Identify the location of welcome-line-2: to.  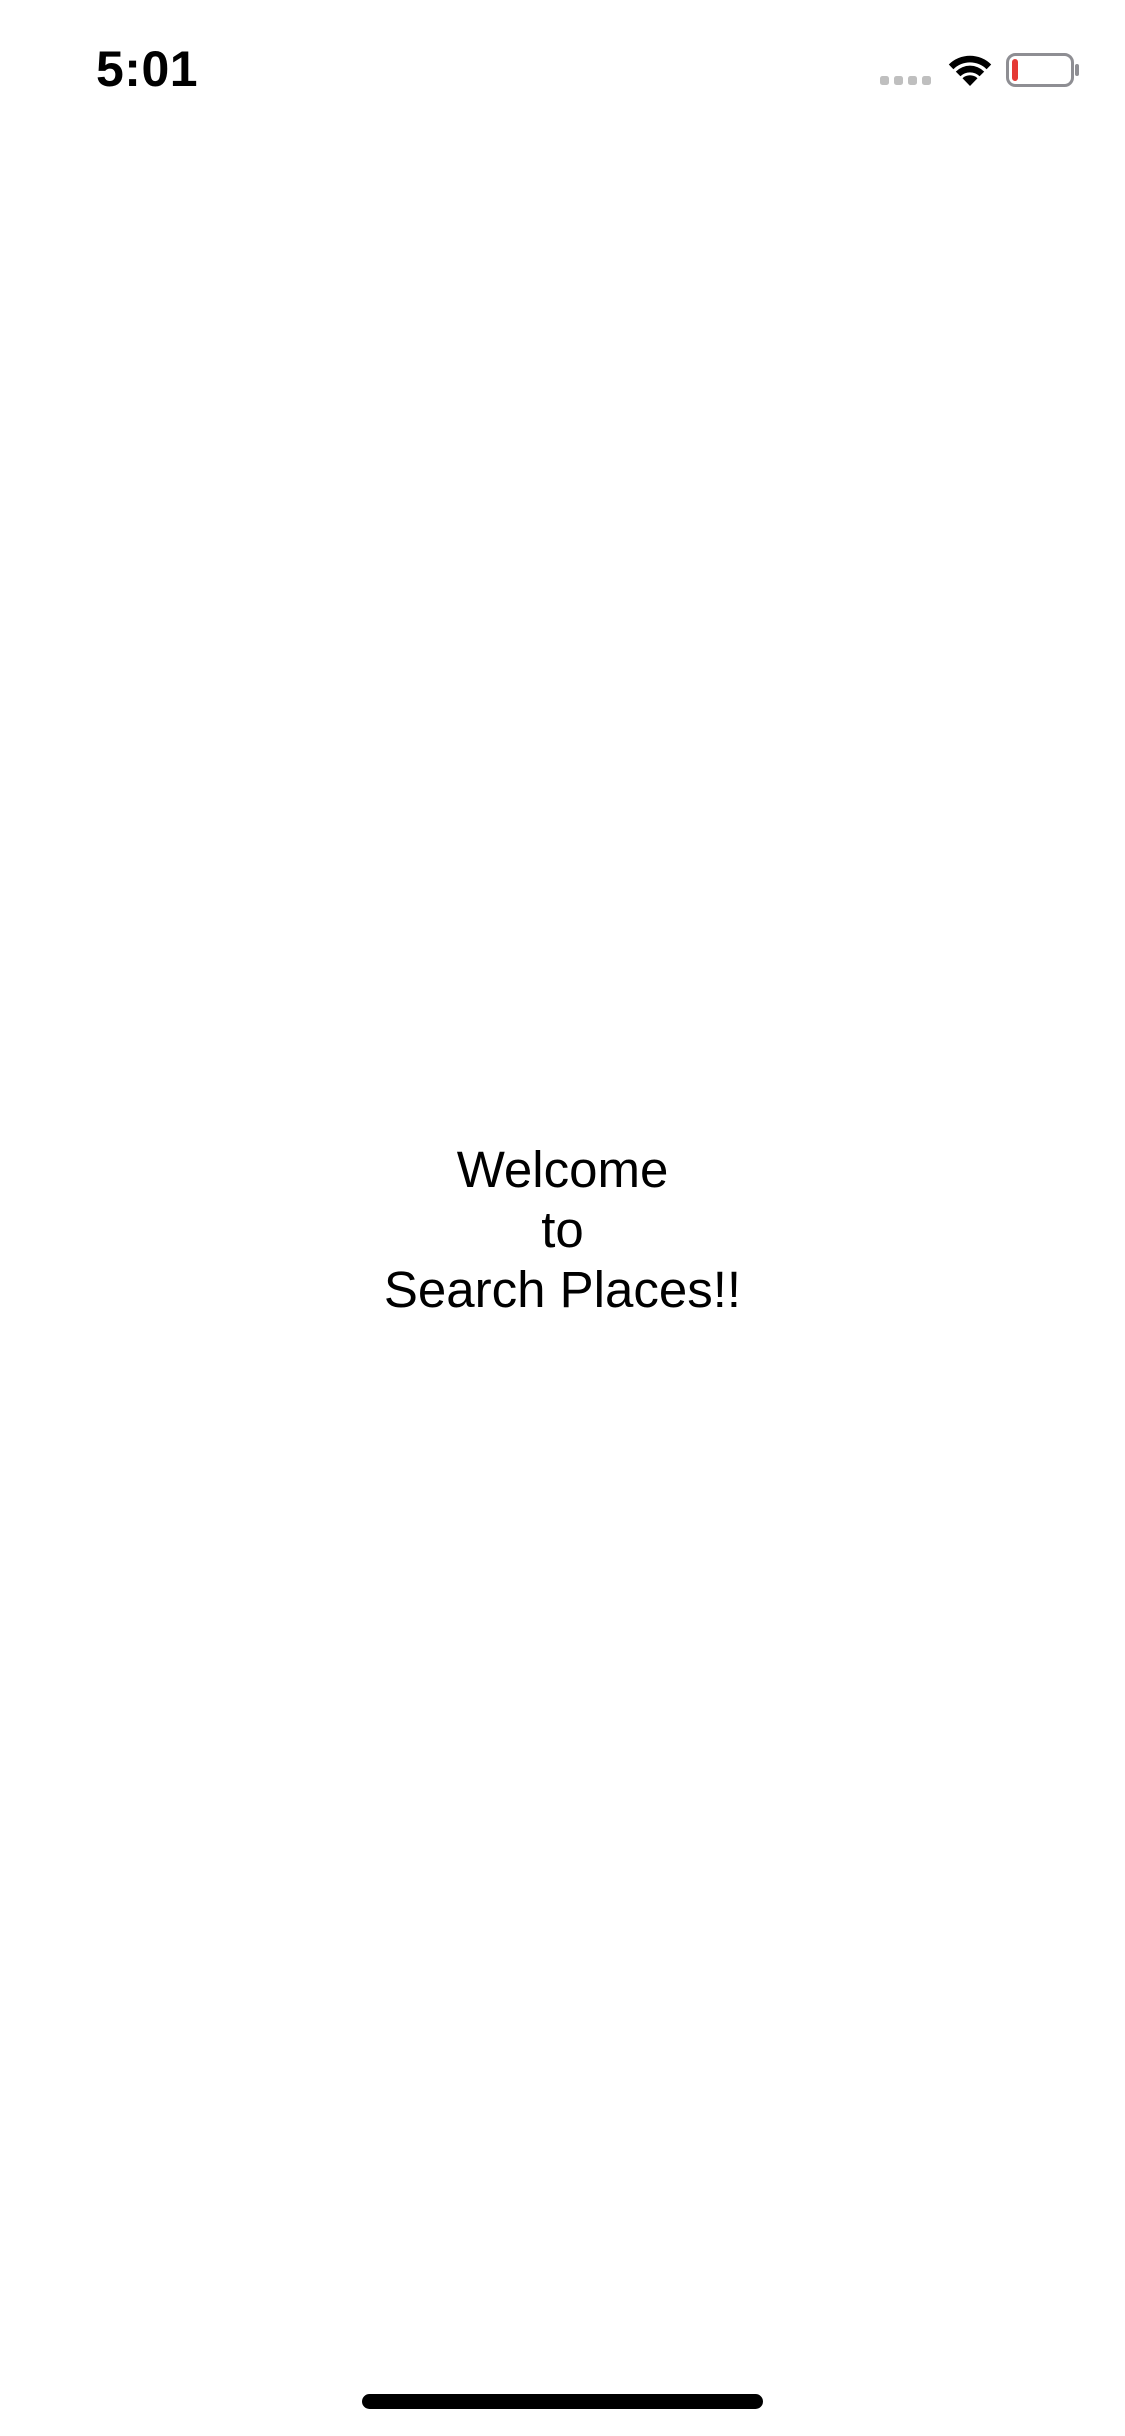
(562, 1229).